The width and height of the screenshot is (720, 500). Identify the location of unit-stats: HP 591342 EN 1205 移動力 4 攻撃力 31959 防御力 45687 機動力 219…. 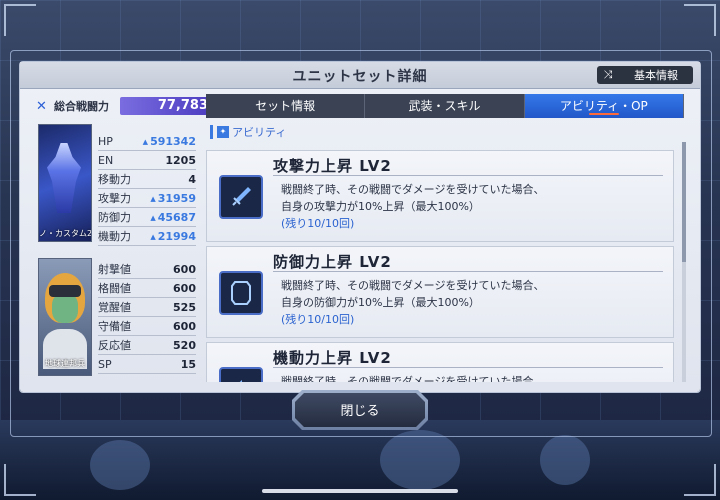
(147, 189).